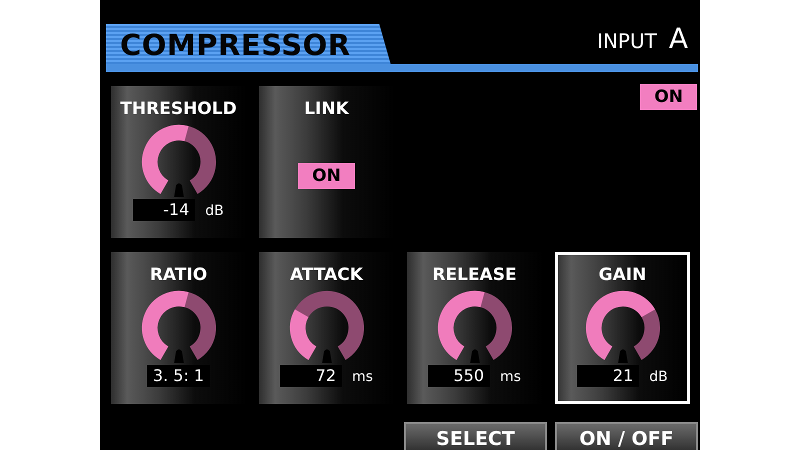 The height and width of the screenshot is (450, 800). I want to click on control-label: RELEASE, so click(474, 275).